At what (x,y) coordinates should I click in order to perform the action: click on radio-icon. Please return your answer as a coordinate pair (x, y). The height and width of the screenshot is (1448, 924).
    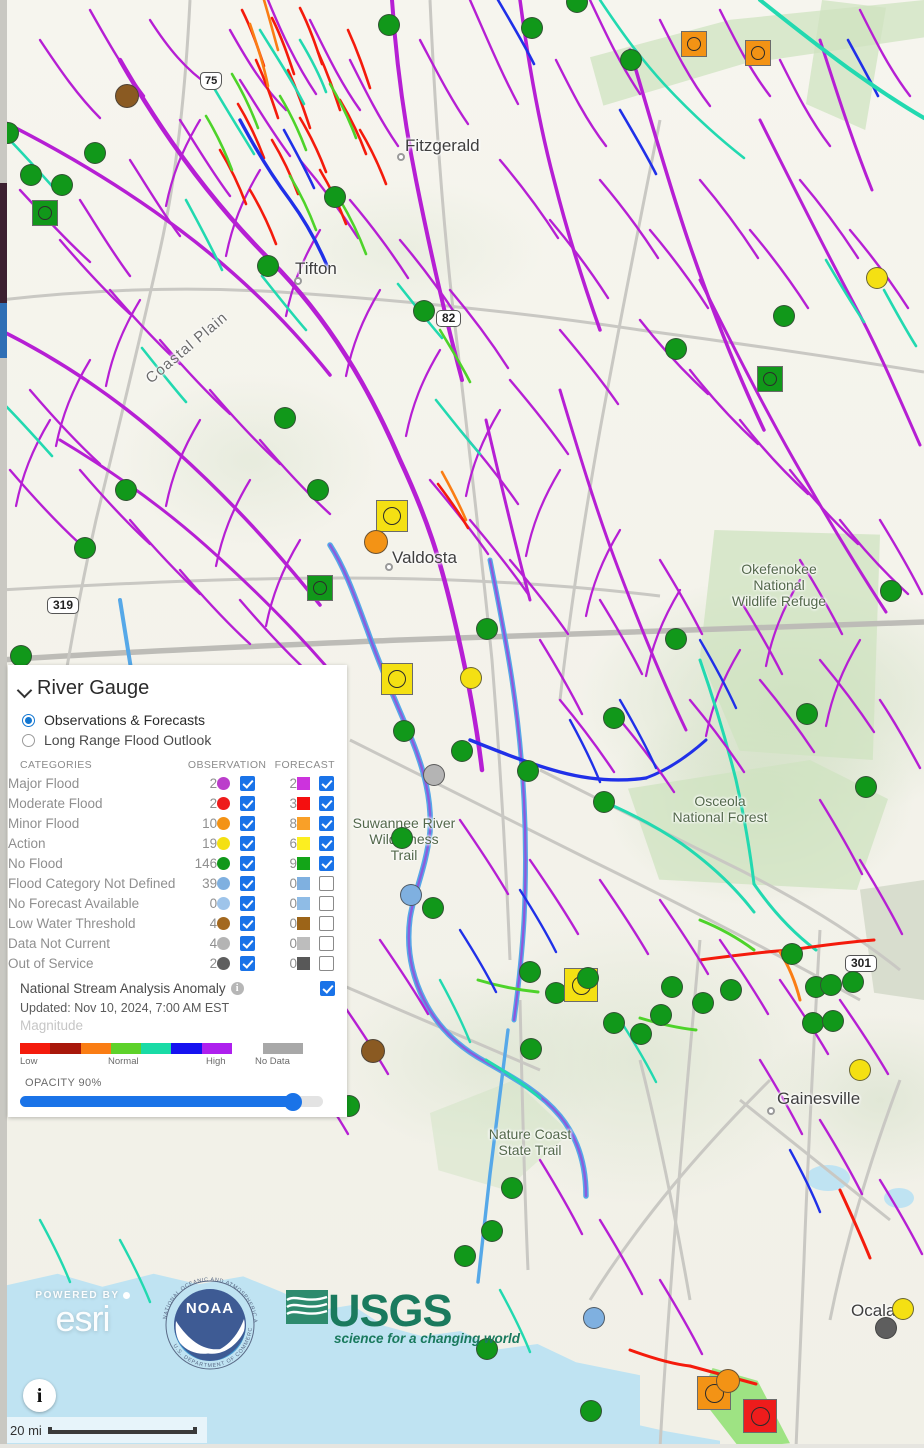
    Looking at the image, I should click on (28, 740).